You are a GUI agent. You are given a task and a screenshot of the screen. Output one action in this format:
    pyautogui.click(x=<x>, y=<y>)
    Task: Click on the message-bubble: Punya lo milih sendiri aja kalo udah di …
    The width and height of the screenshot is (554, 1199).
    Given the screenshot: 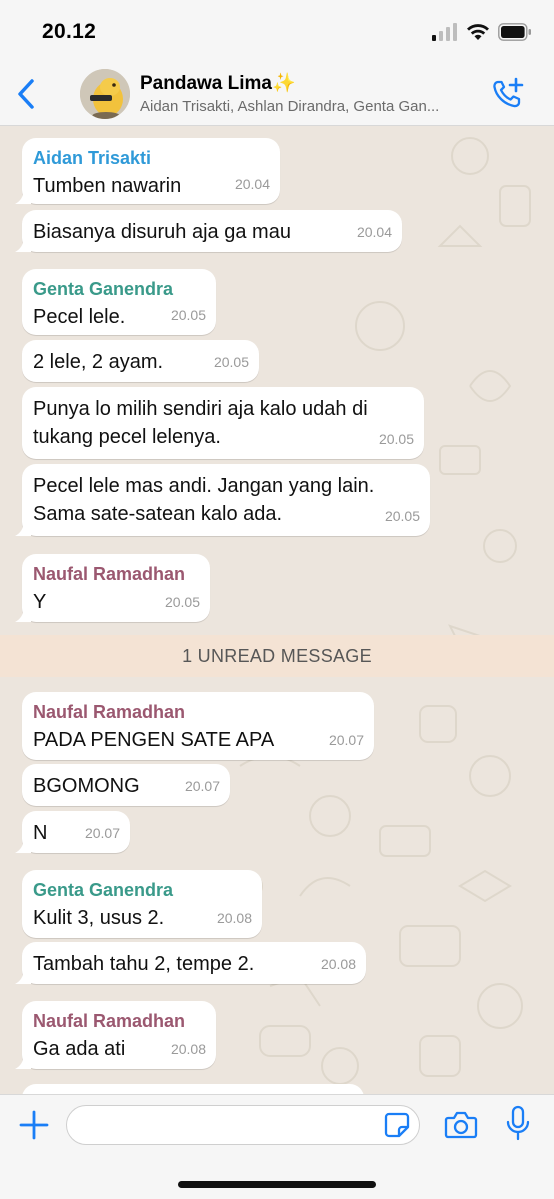 What is the action you would take?
    pyautogui.click(x=223, y=423)
    